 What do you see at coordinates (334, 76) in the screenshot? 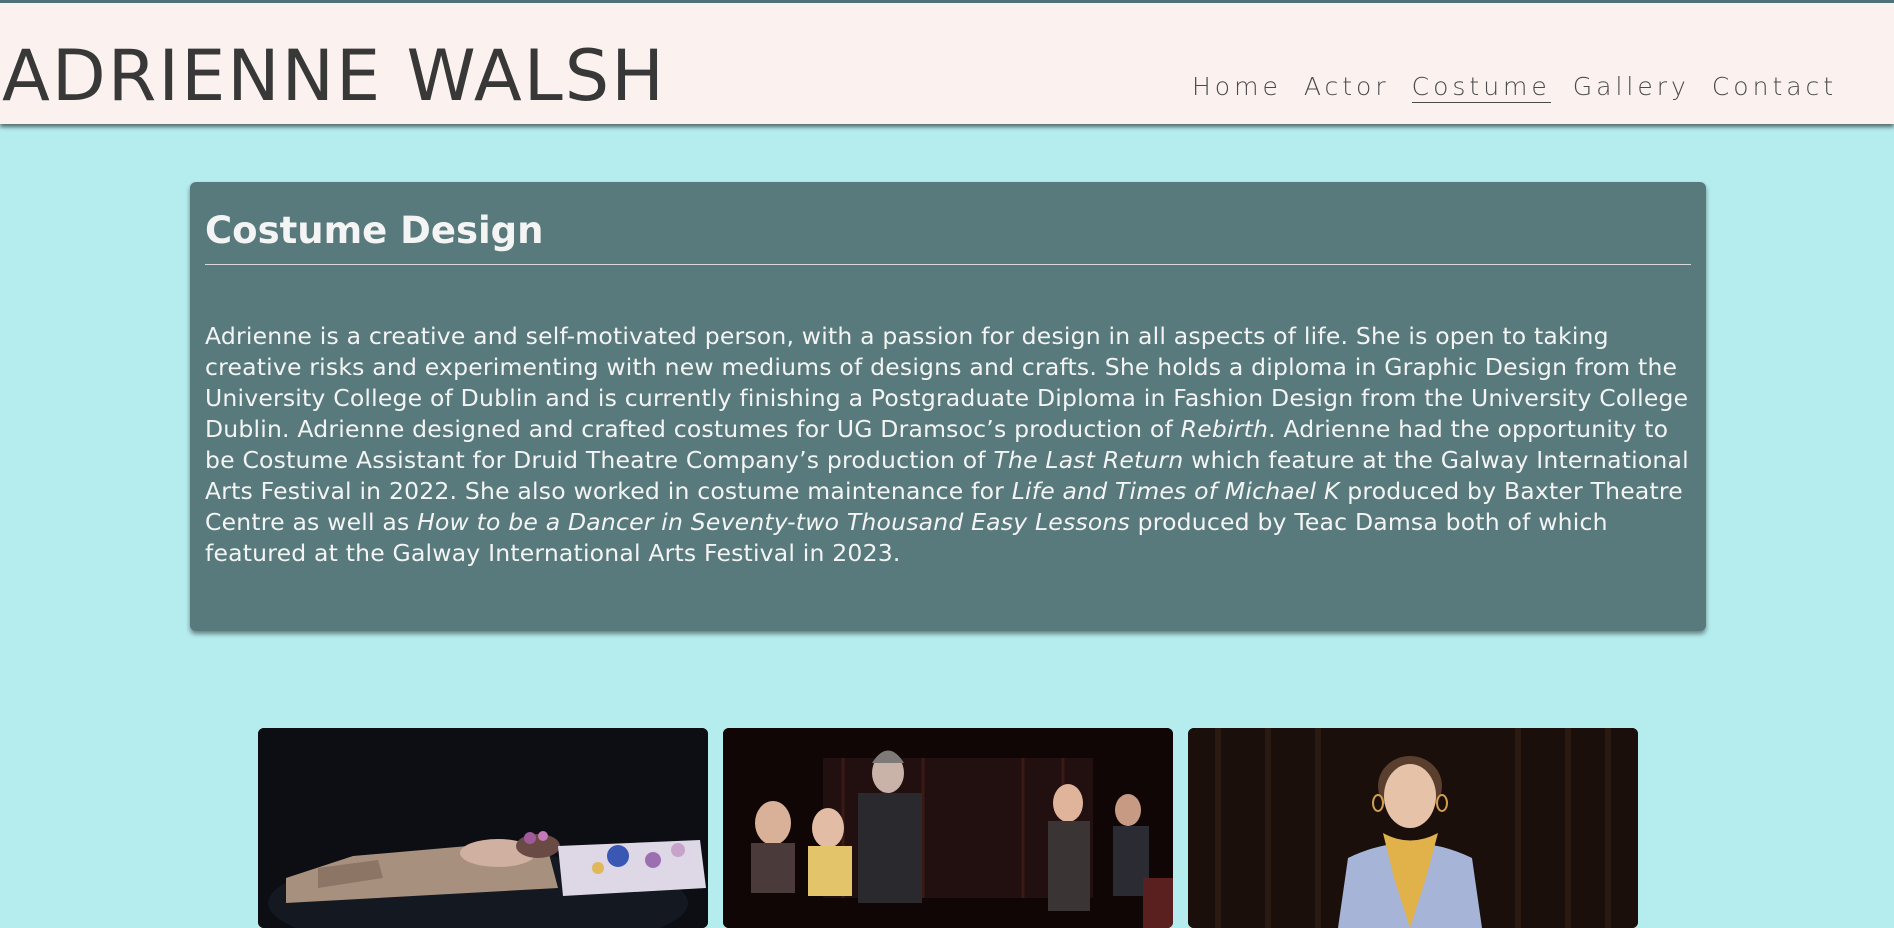
I see `site-title: ADRIENNE WALSH` at bounding box center [334, 76].